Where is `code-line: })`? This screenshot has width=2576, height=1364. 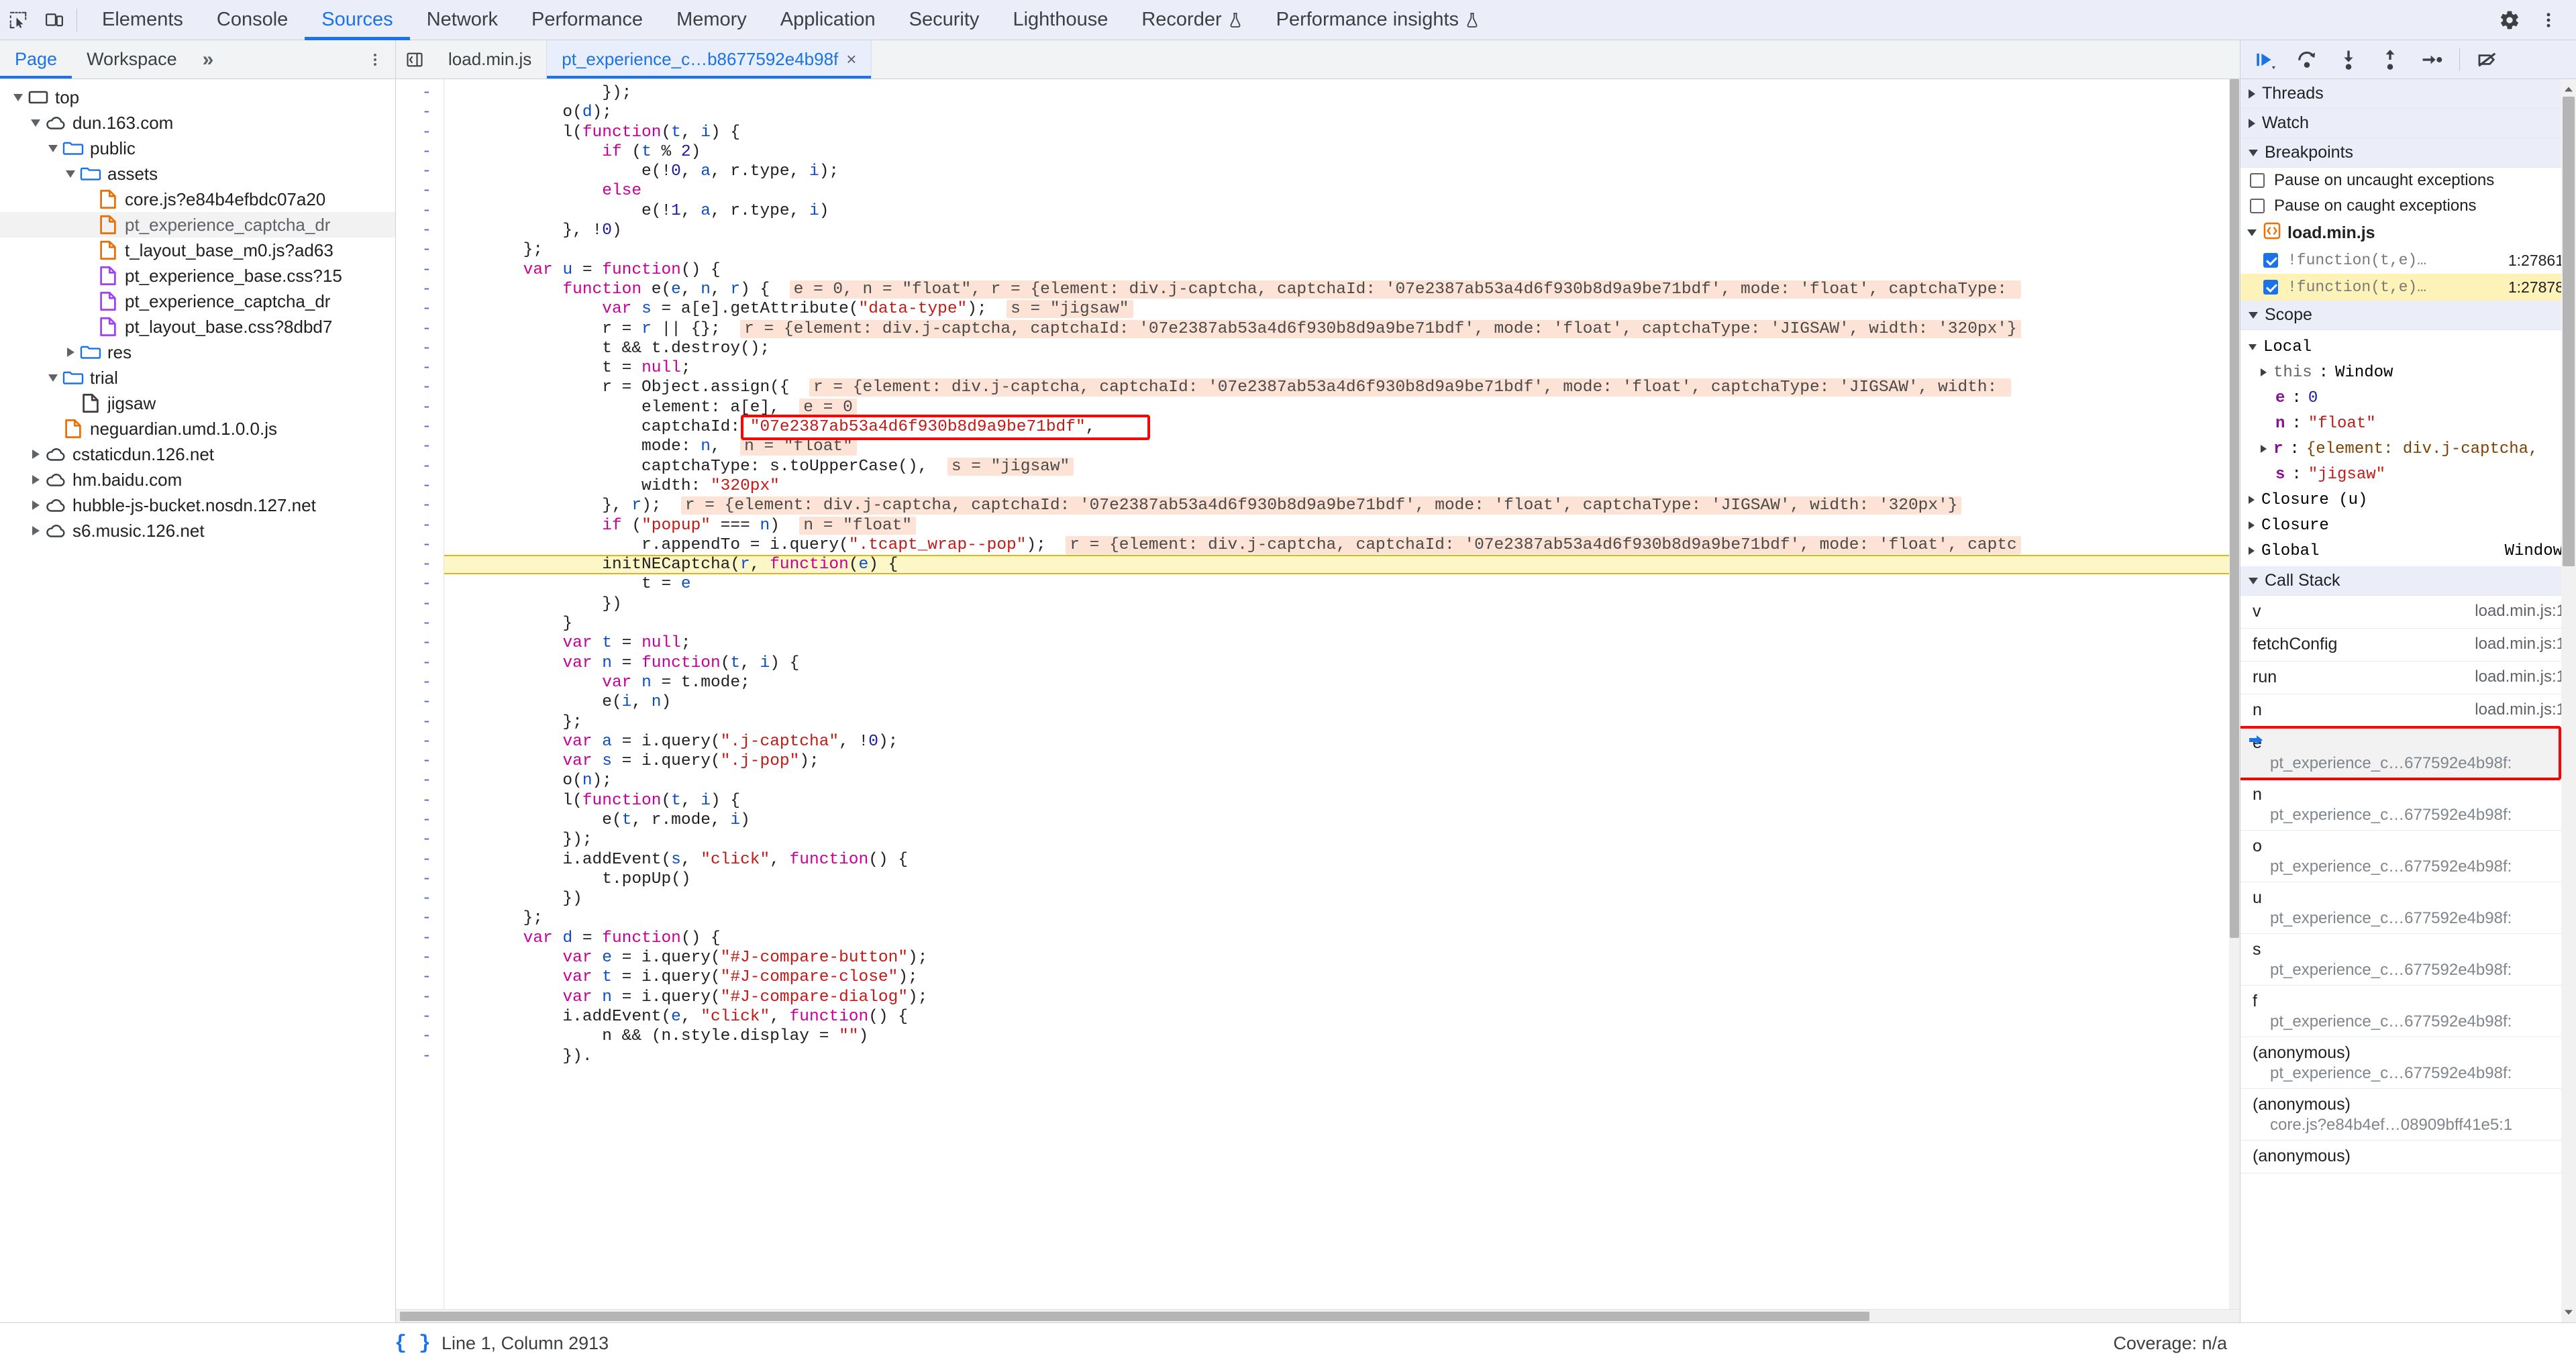
code-line: }) is located at coordinates (1342, 898).